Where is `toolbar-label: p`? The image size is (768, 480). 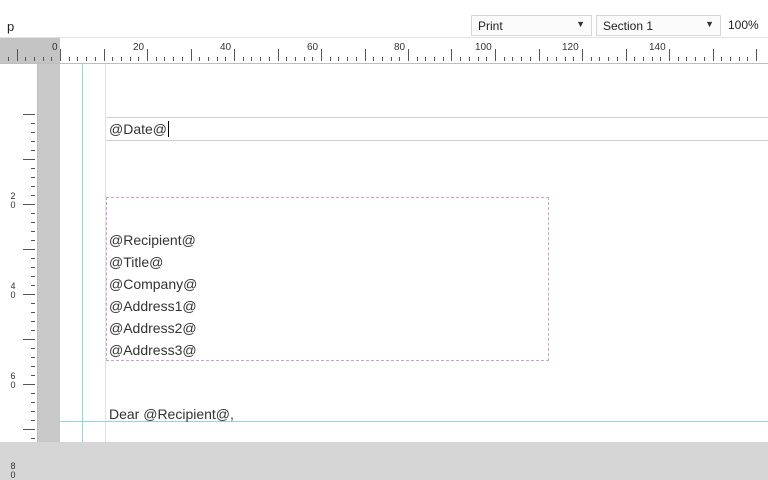 toolbar-label: p is located at coordinates (11, 26).